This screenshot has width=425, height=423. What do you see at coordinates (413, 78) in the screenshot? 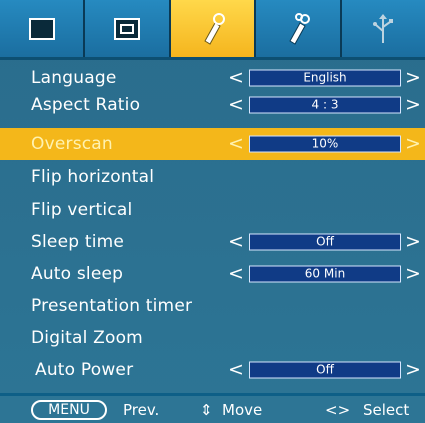
I see `language-next-arrow: >` at bounding box center [413, 78].